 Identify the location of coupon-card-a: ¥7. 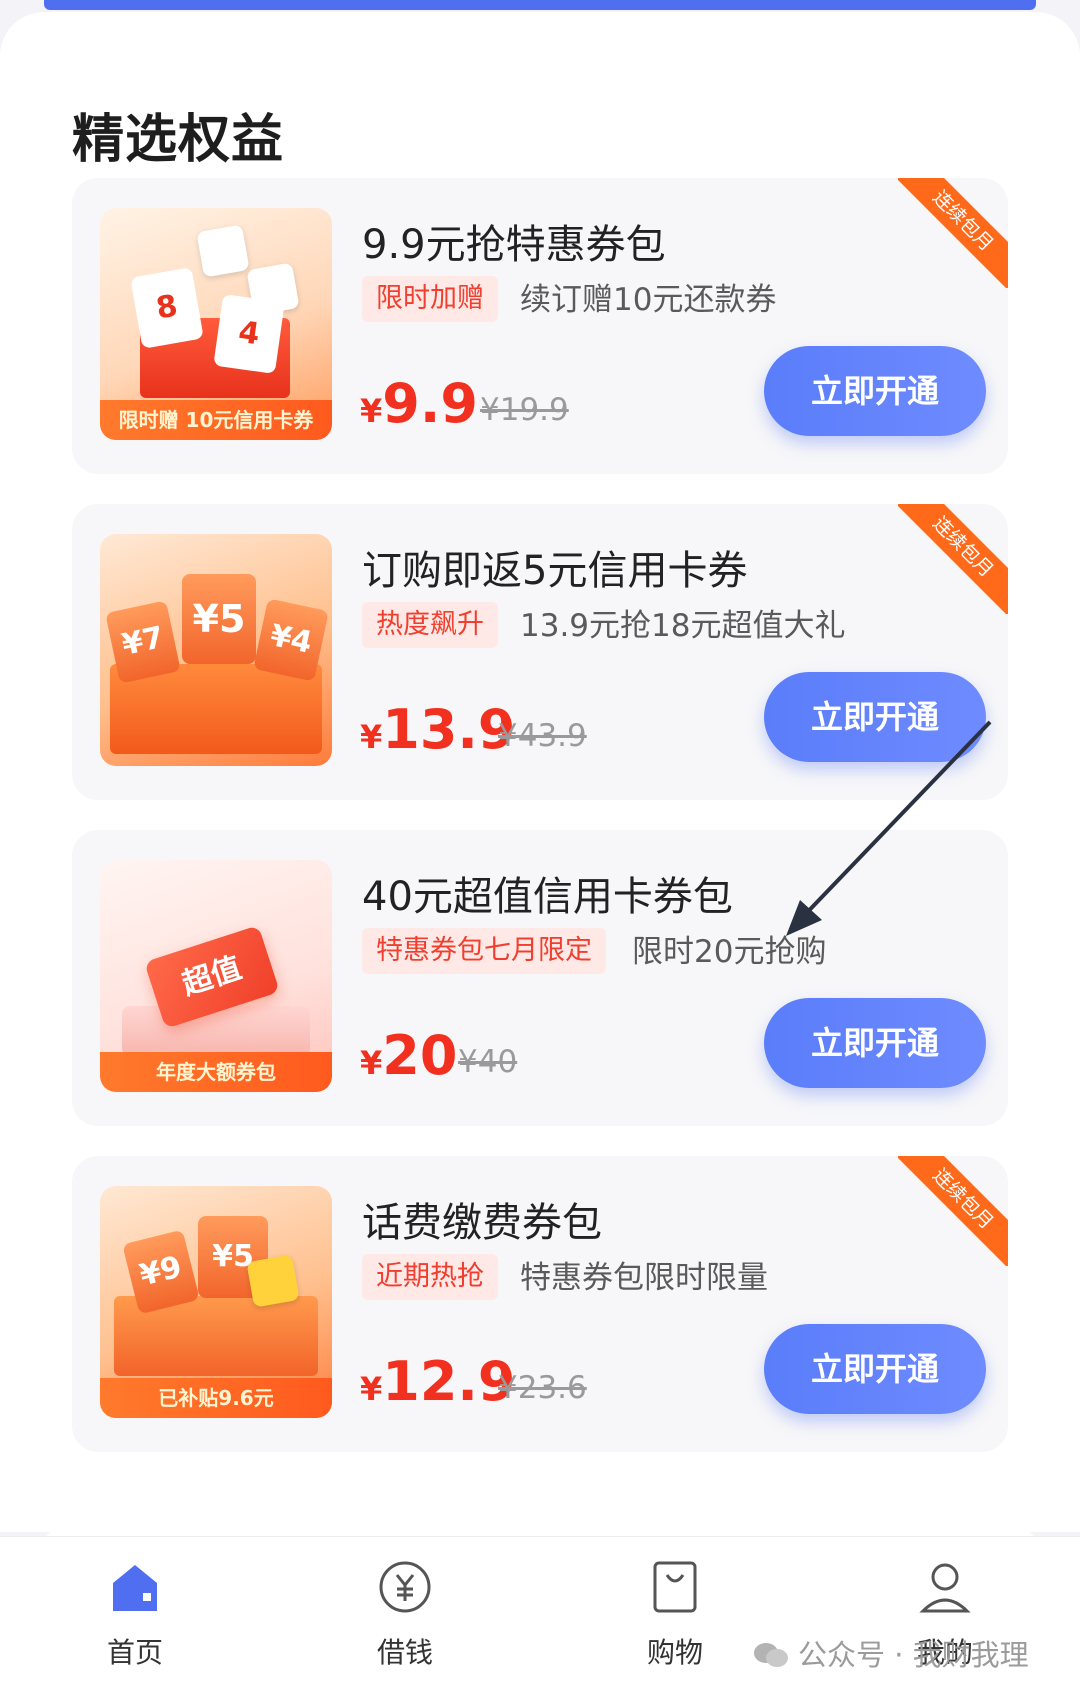
(143, 642).